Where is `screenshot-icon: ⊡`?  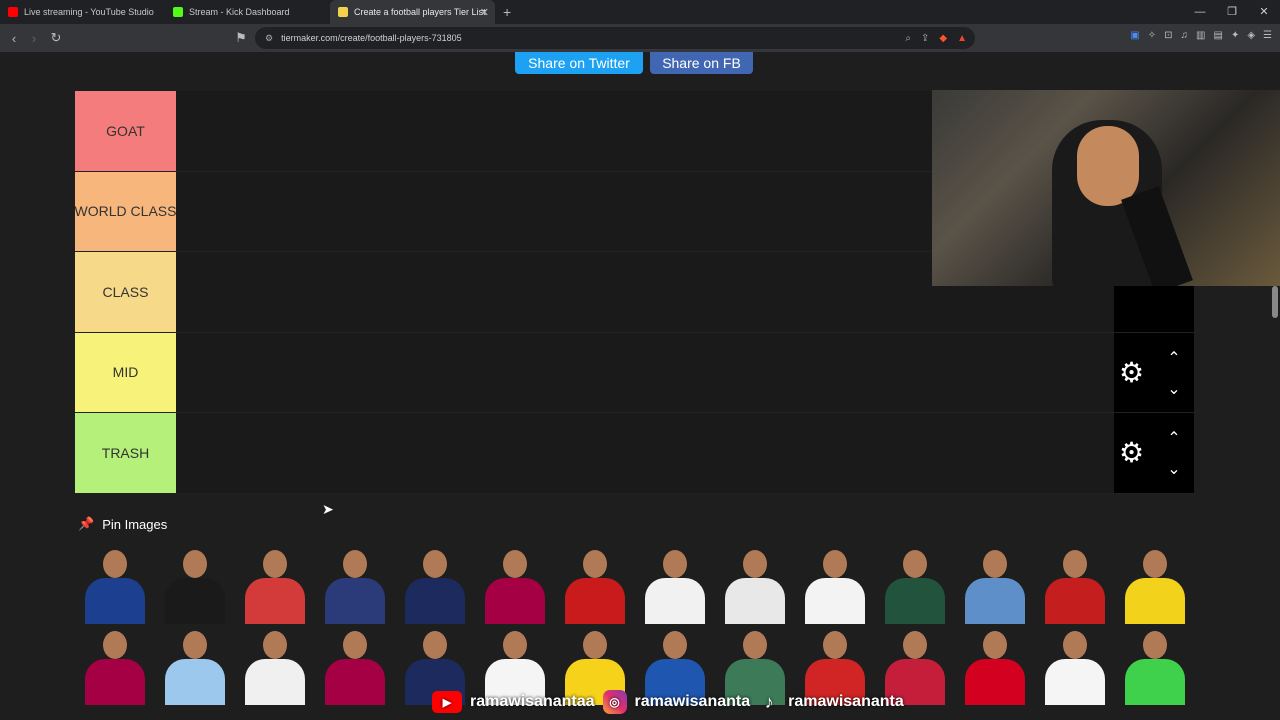 screenshot-icon: ⊡ is located at coordinates (1168, 35).